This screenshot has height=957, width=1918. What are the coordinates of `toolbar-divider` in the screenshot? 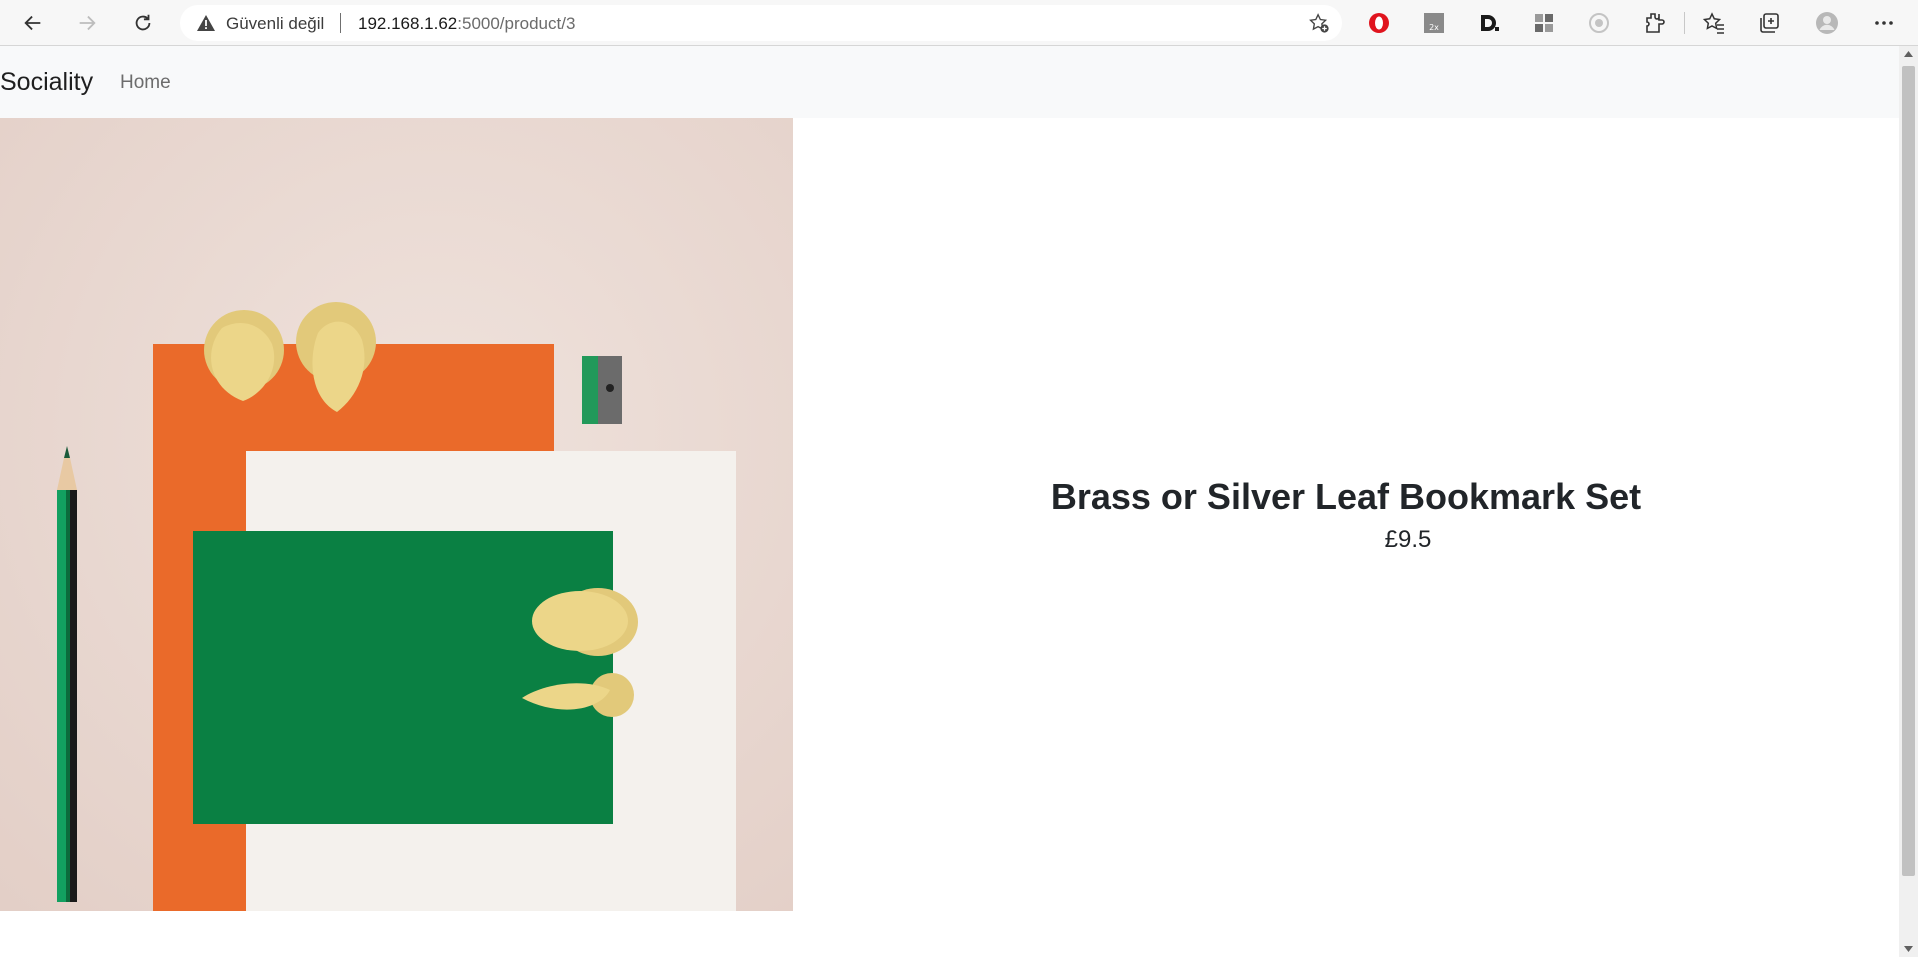 It's located at (1684, 23).